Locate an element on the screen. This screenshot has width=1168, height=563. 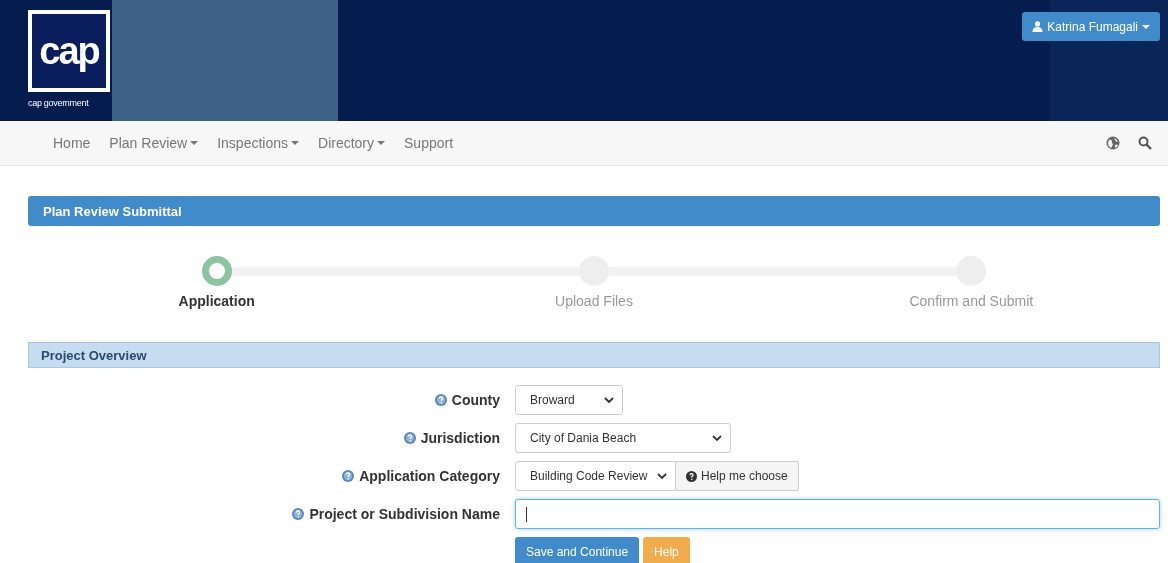
nav-link: Inspections is located at coordinates (258, 143).